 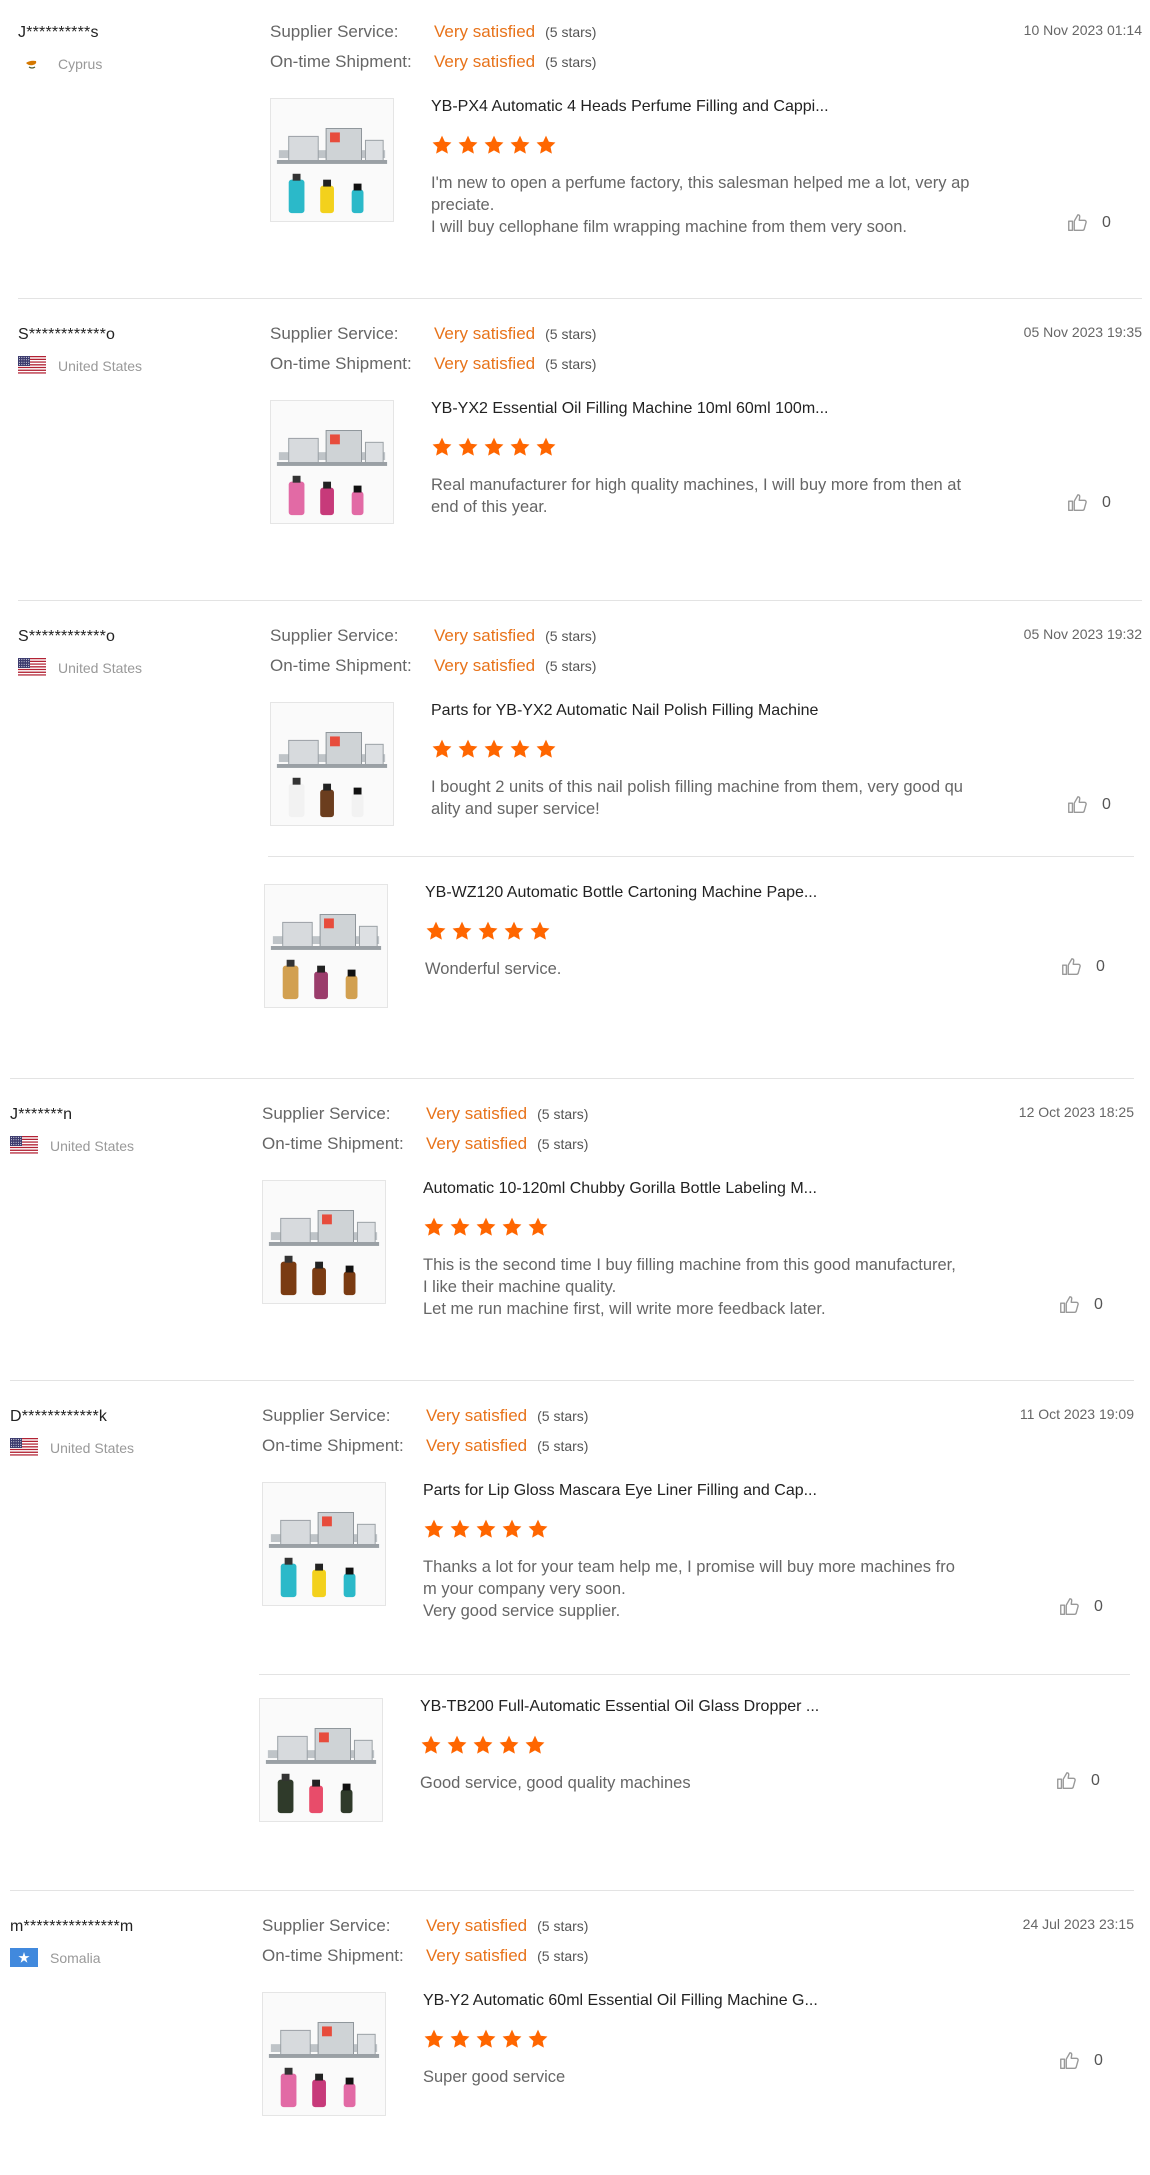 What do you see at coordinates (67, 636) in the screenshot?
I see `reviewer-name: S************o` at bounding box center [67, 636].